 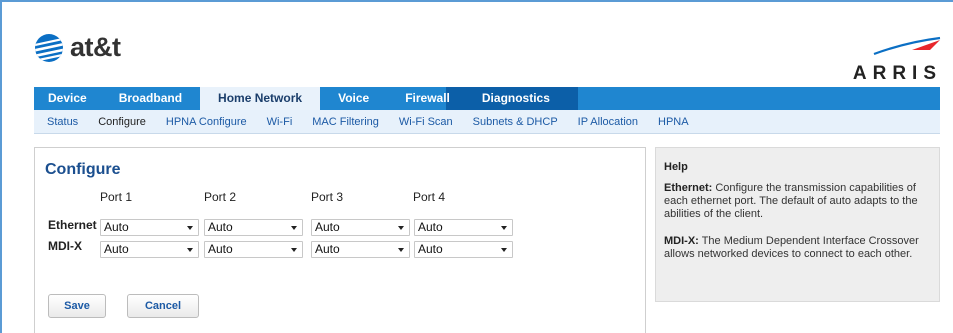 What do you see at coordinates (676, 167) in the screenshot?
I see `help-title: Help` at bounding box center [676, 167].